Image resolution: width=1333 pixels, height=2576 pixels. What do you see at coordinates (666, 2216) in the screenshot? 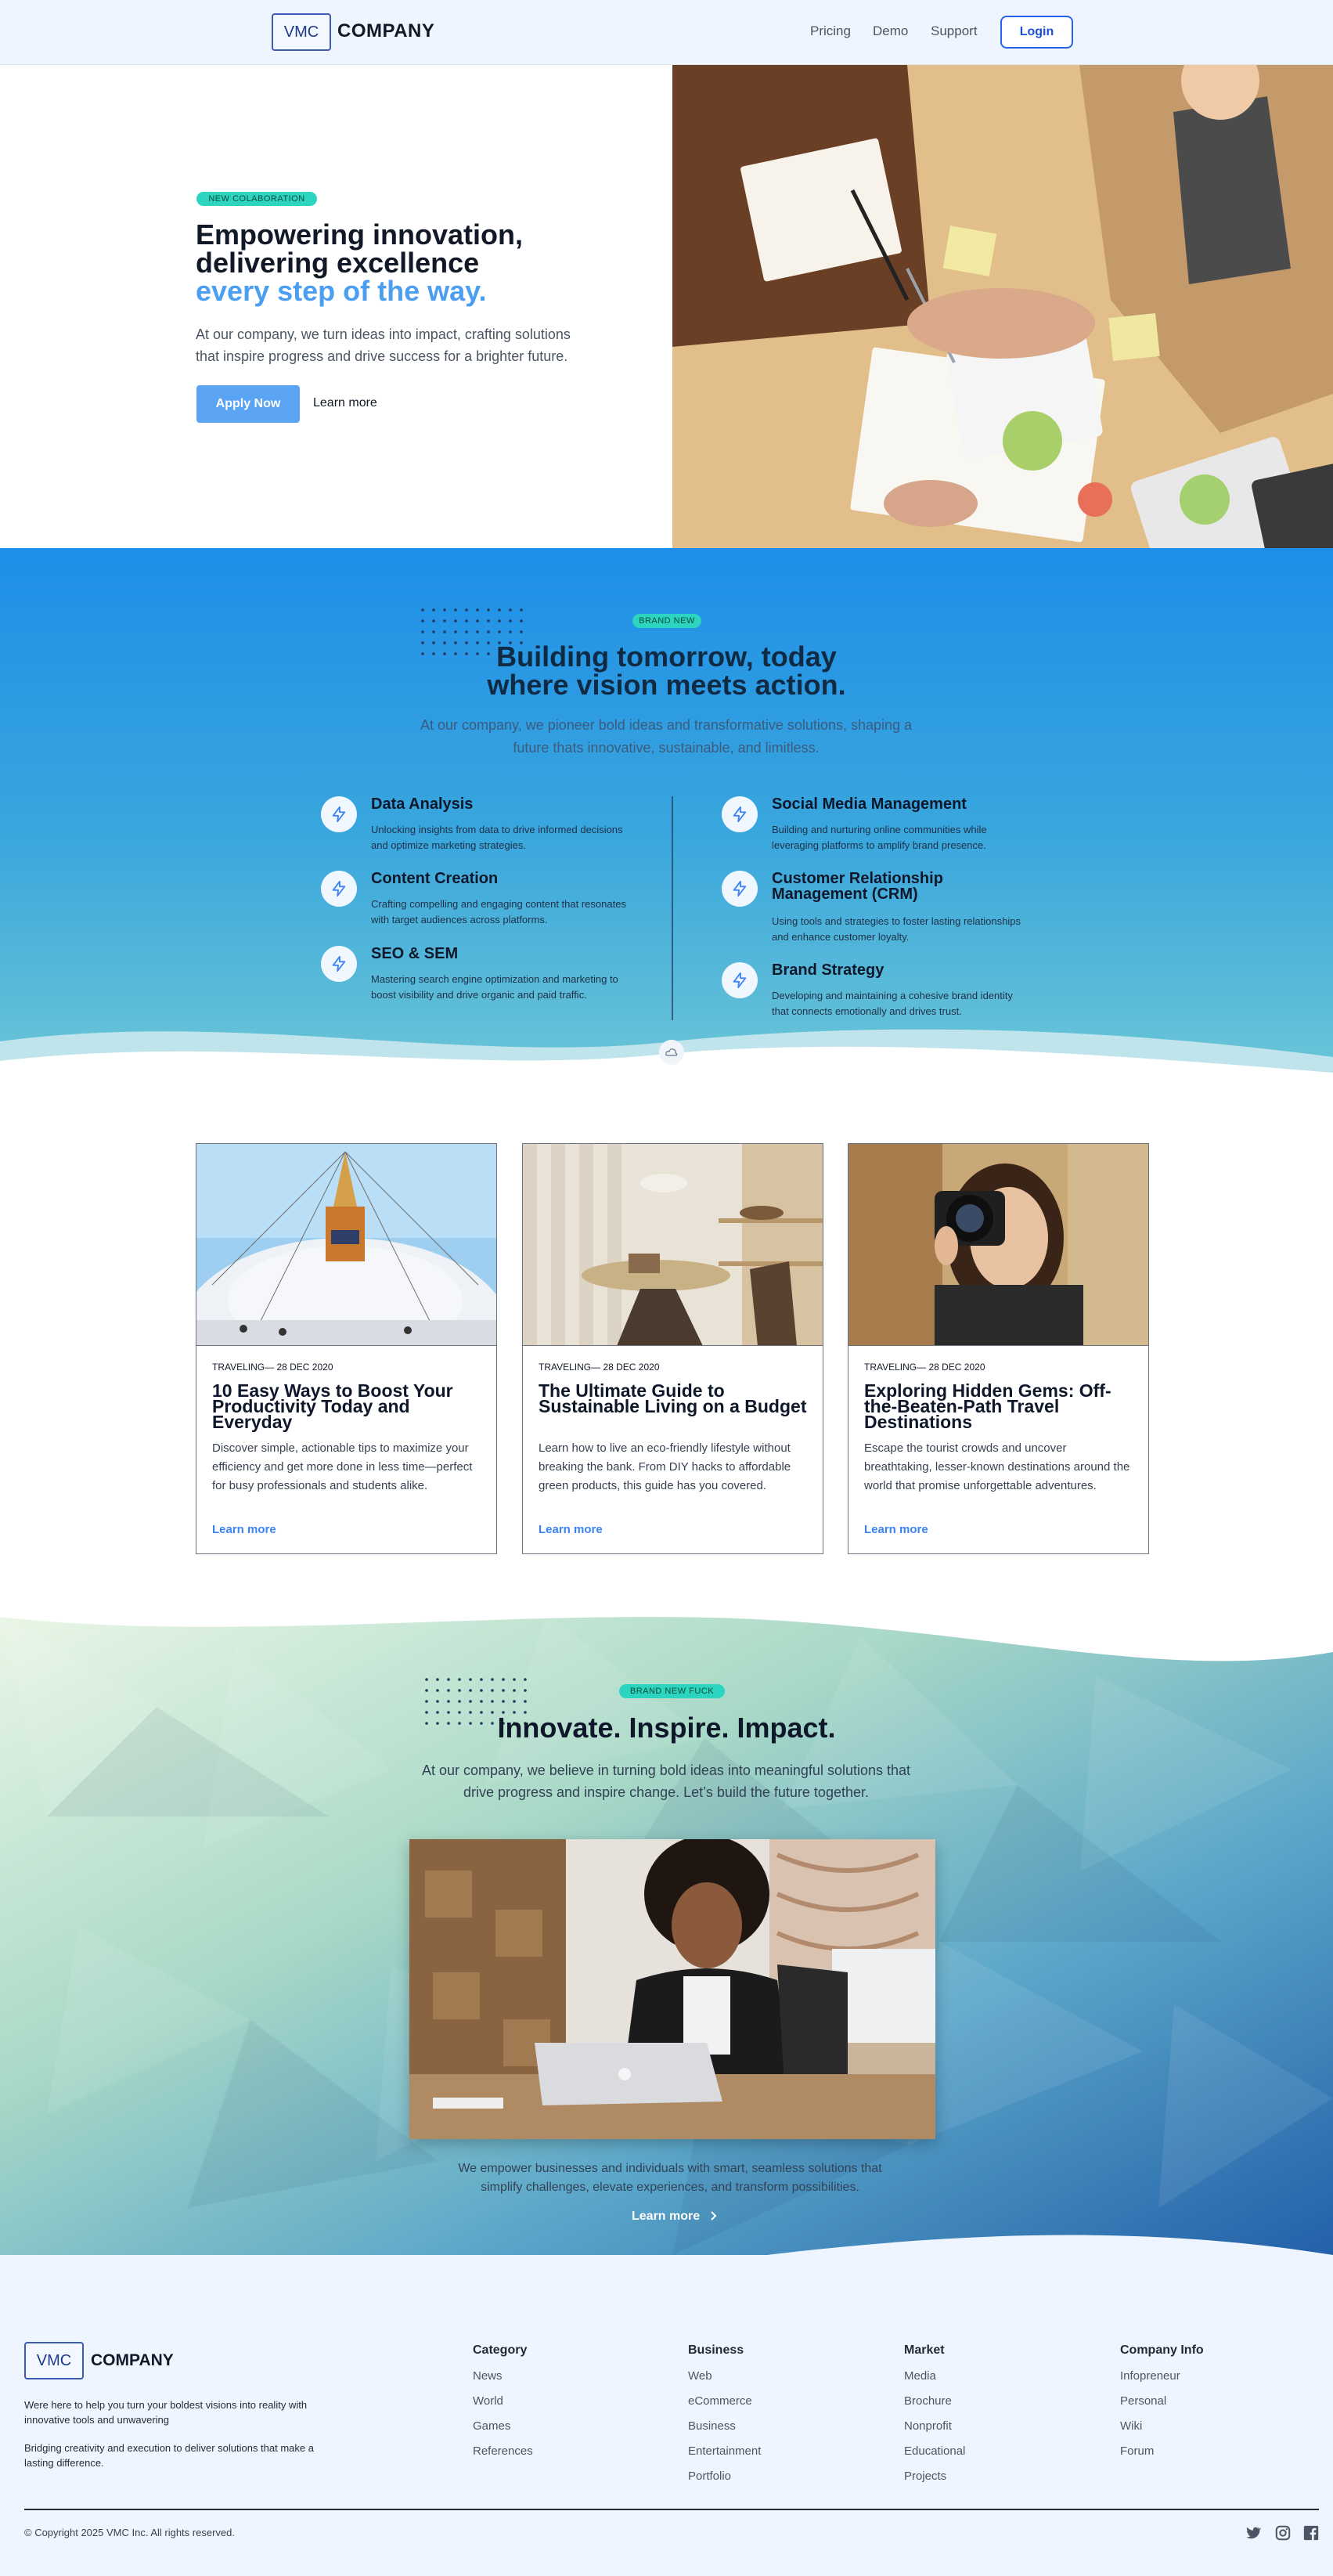
I see `learn-more-label: Learn more` at bounding box center [666, 2216].